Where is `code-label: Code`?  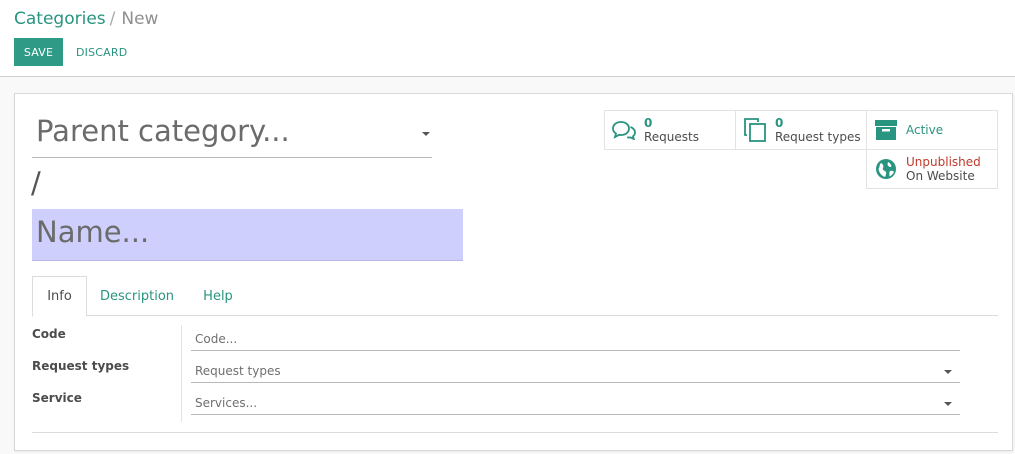
code-label: Code is located at coordinates (49, 334).